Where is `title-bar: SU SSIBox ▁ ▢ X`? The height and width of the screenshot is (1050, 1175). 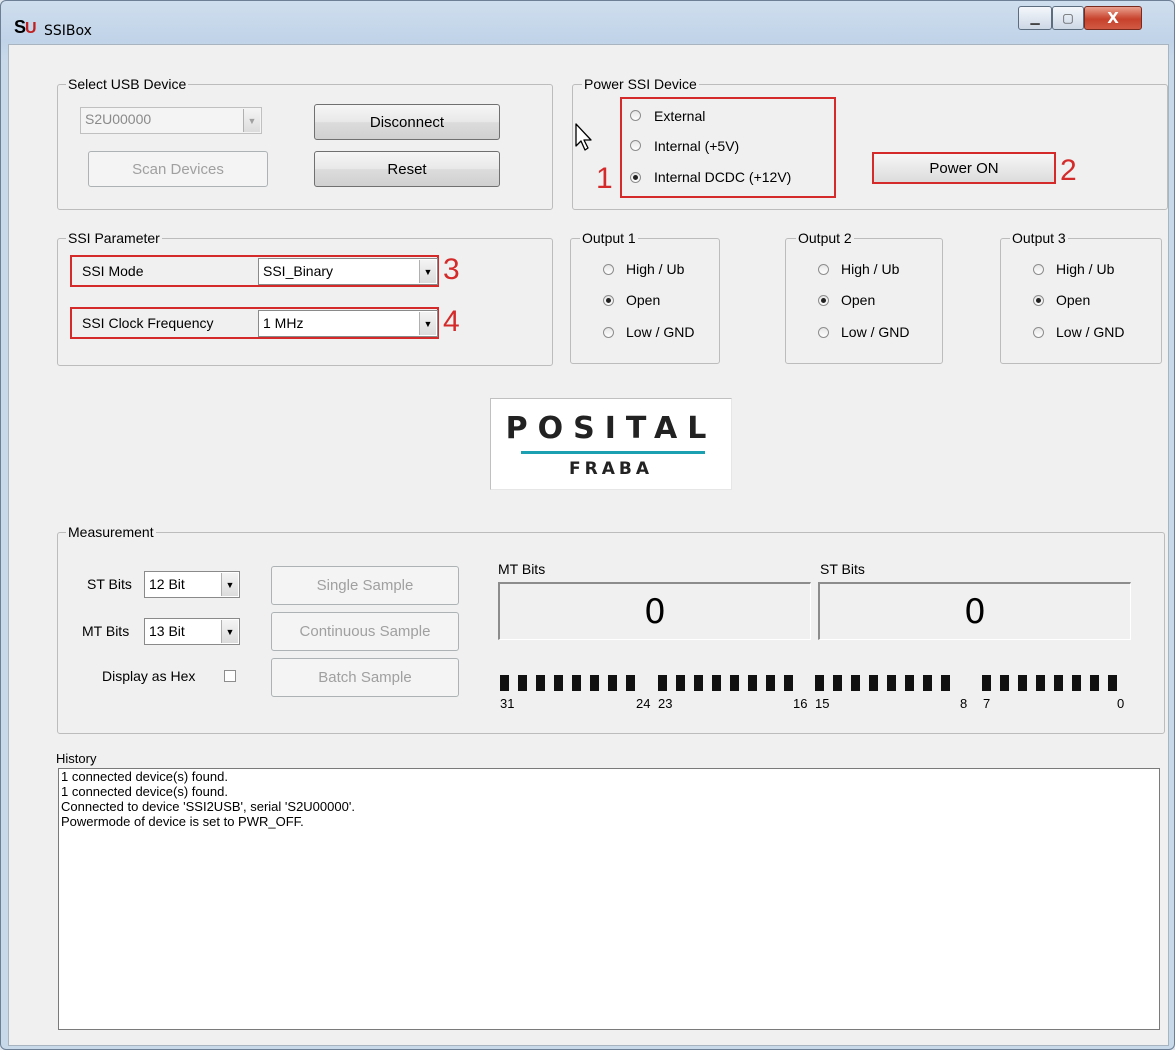
title-bar: SU SSIBox ▁ ▢ X is located at coordinates (587, 20).